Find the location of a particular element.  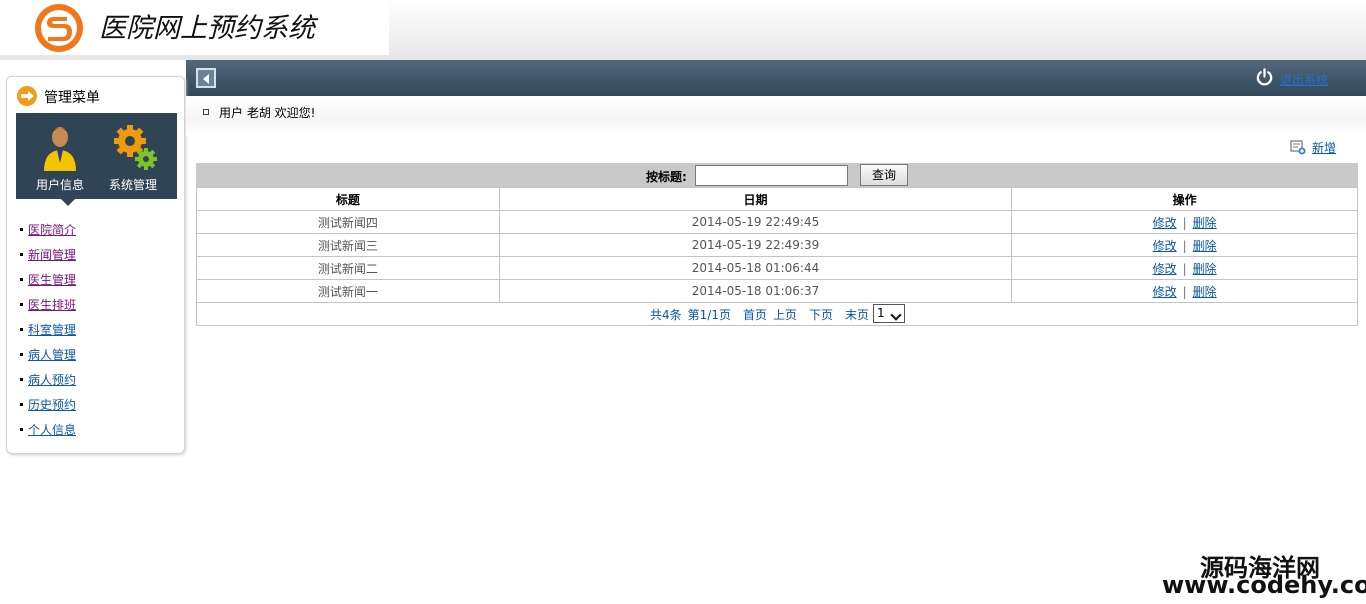

logo-area: 医院网上预约系统 is located at coordinates (194, 27).